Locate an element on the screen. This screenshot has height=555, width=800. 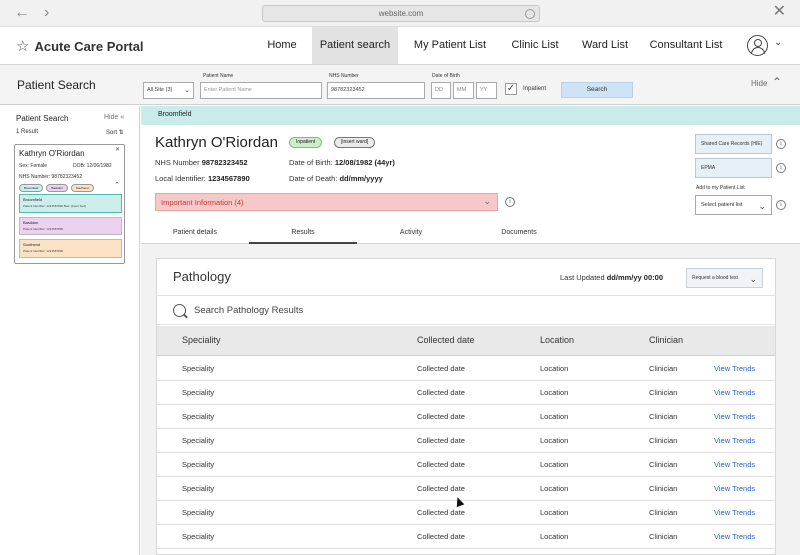
sidebar-hide-button: Hide « is located at coordinates (114, 117).